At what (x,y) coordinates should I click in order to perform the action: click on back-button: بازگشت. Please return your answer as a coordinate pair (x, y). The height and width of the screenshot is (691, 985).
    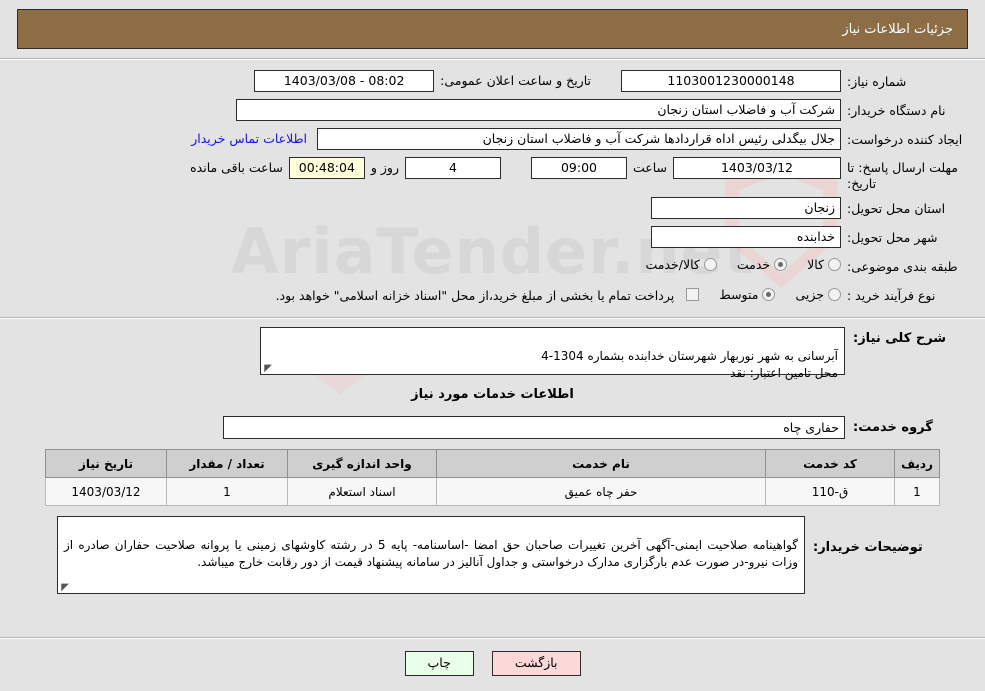
    Looking at the image, I should click on (536, 663).